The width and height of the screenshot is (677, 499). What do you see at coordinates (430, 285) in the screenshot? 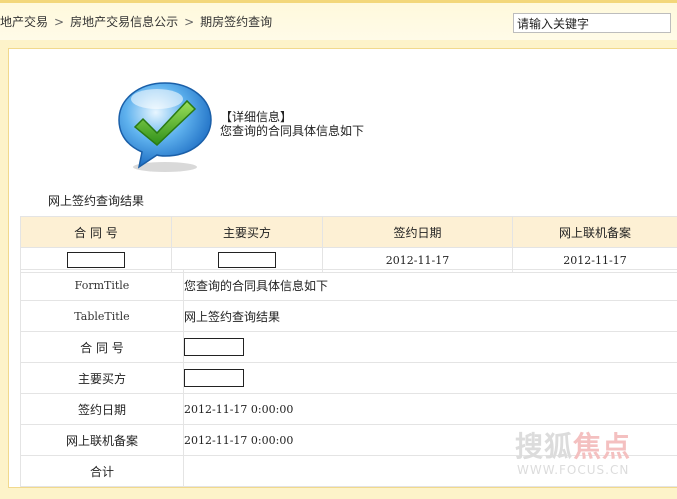
I see `detail-value: 您查询的合同具体信息如下` at bounding box center [430, 285].